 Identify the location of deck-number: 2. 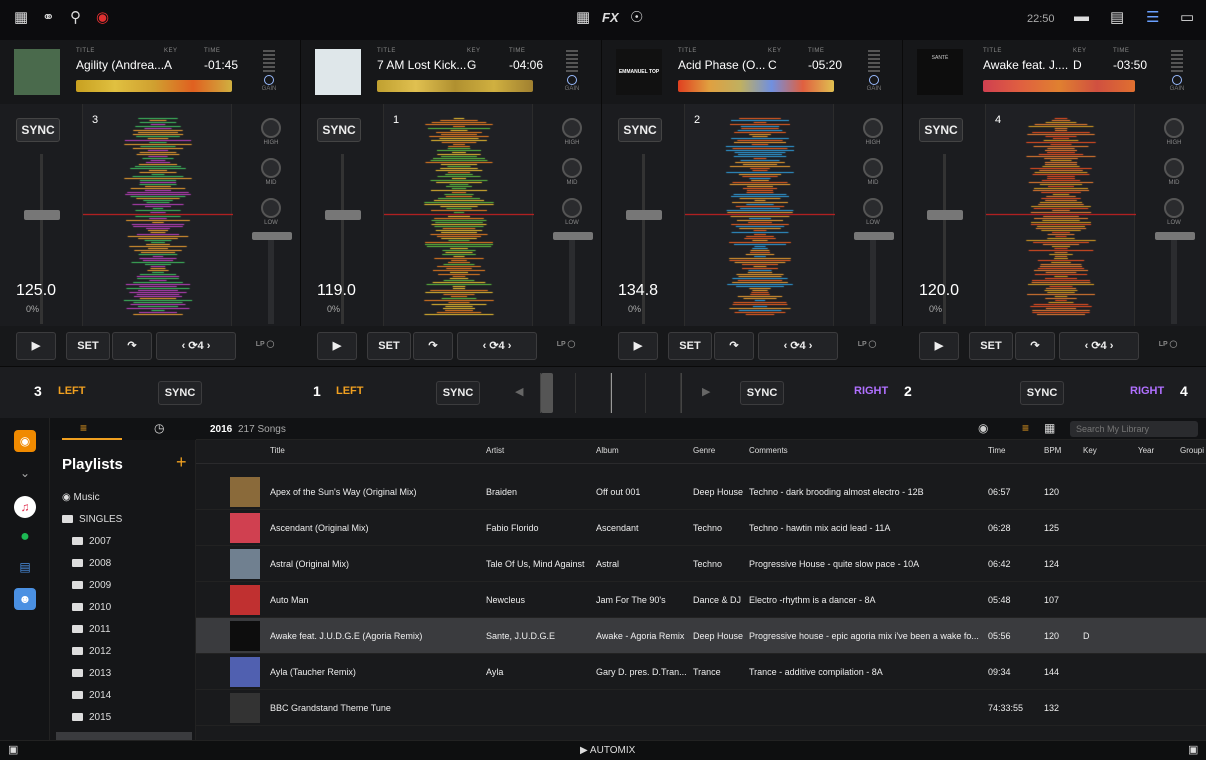
(697, 120).